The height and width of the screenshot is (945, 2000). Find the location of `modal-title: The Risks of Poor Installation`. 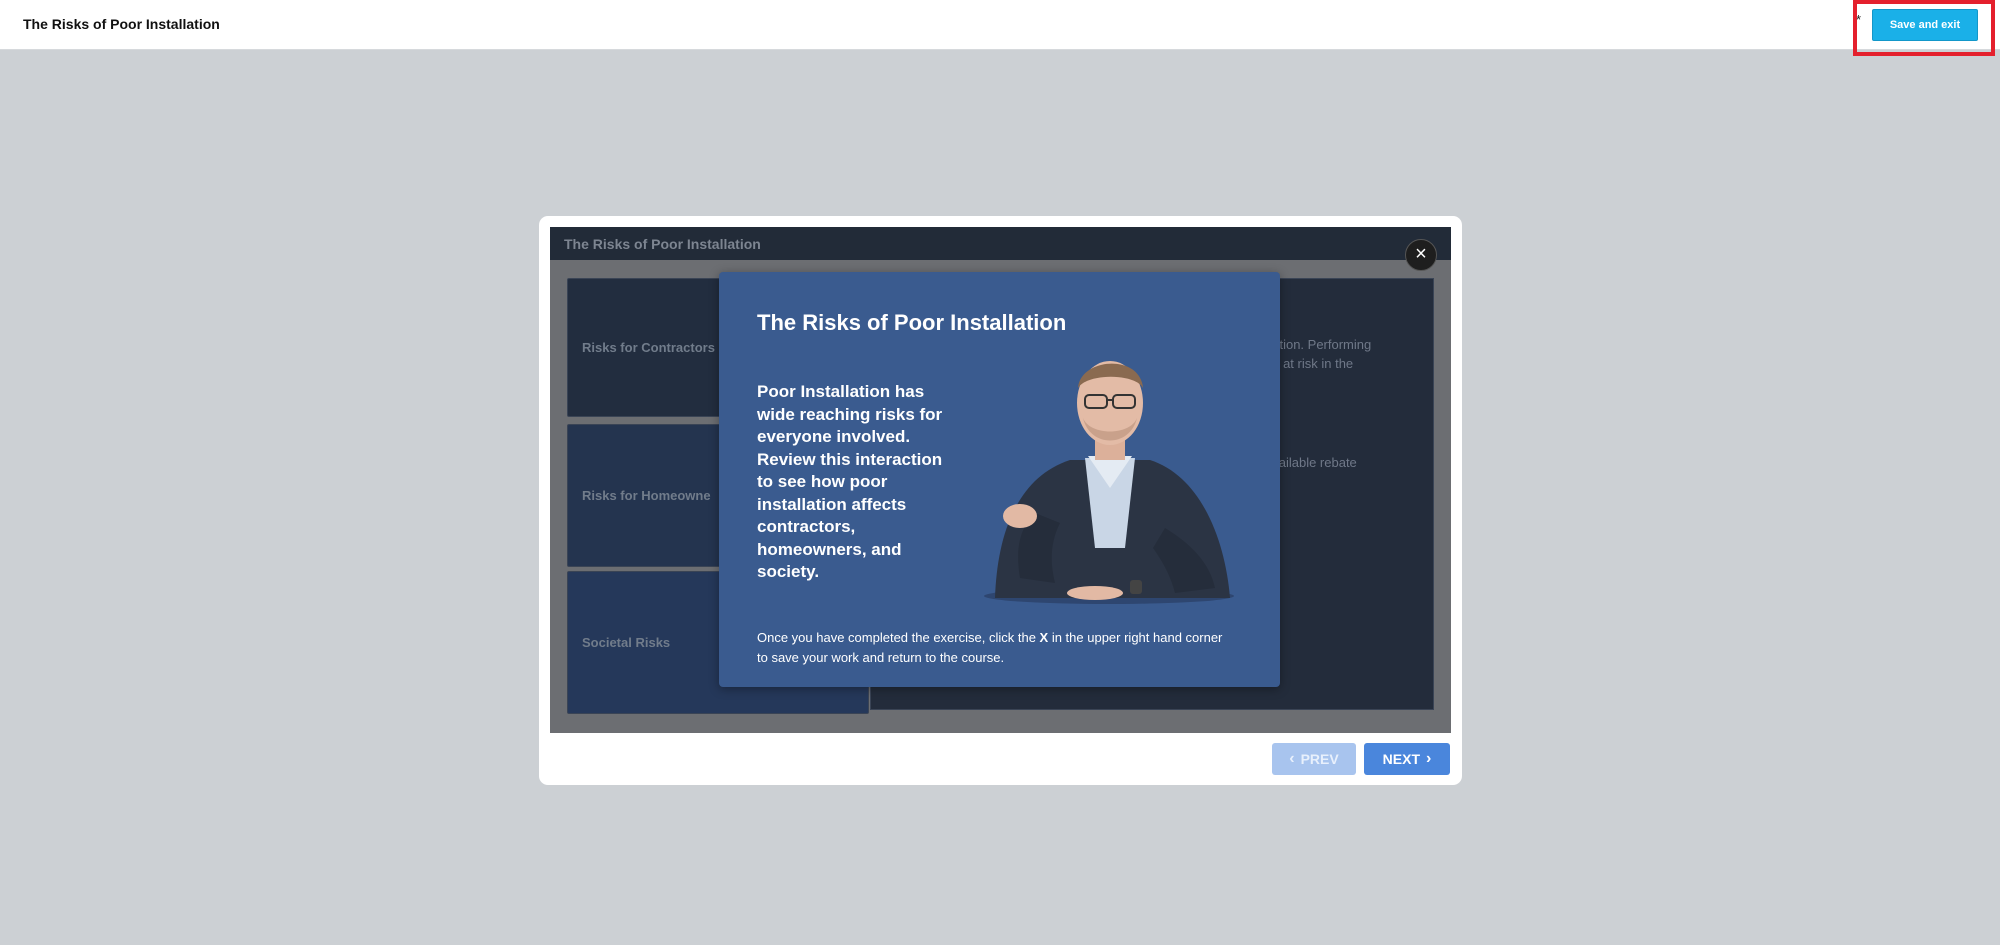

modal-title: The Risks of Poor Installation is located at coordinates (912, 322).